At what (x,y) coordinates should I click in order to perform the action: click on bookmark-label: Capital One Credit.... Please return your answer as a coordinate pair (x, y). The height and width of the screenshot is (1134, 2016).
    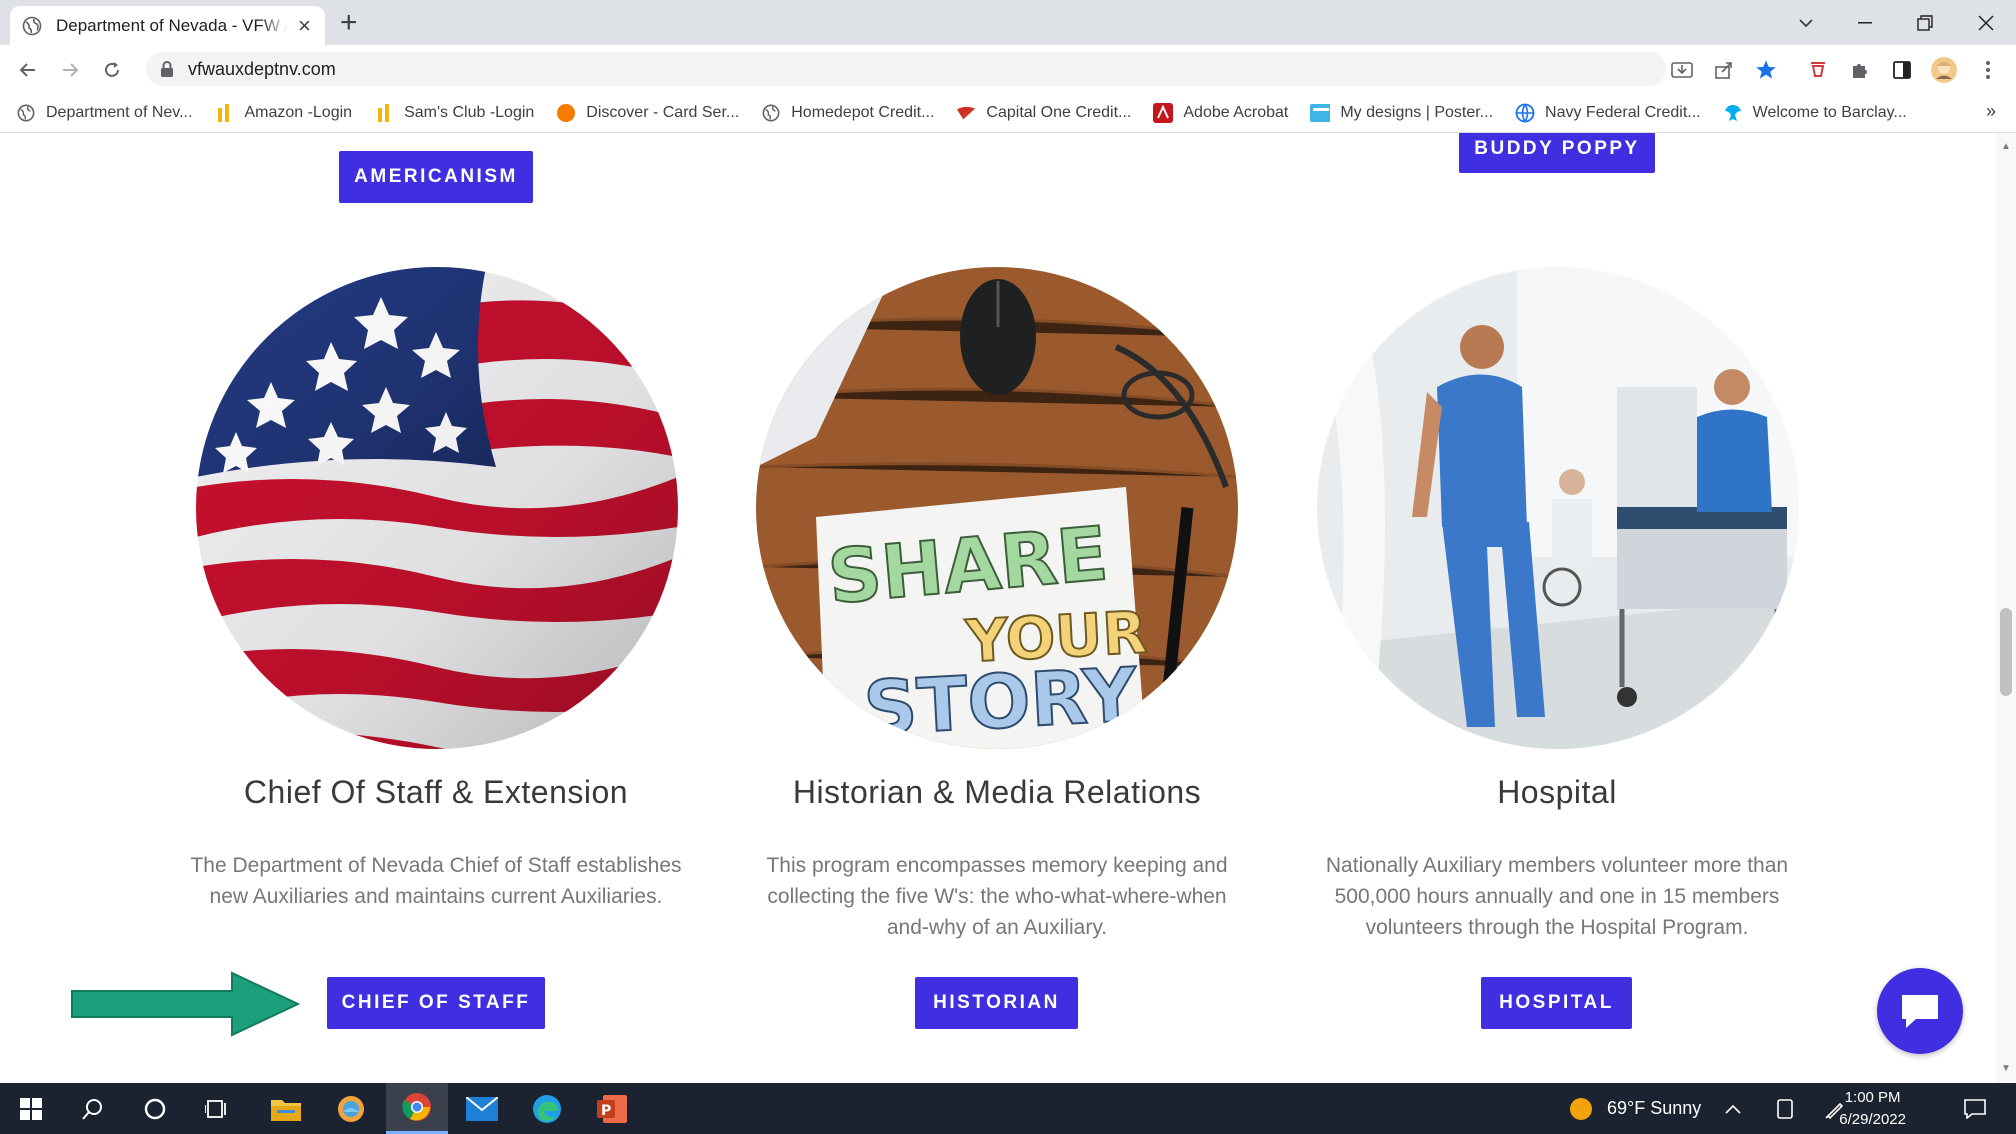
    Looking at the image, I should click on (1059, 112).